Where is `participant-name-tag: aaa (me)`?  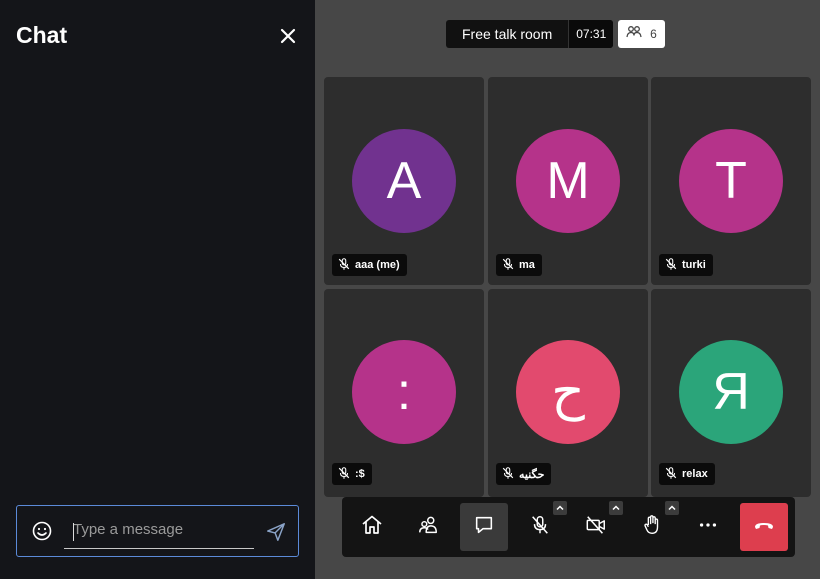 participant-name-tag: aaa (me) is located at coordinates (369, 265).